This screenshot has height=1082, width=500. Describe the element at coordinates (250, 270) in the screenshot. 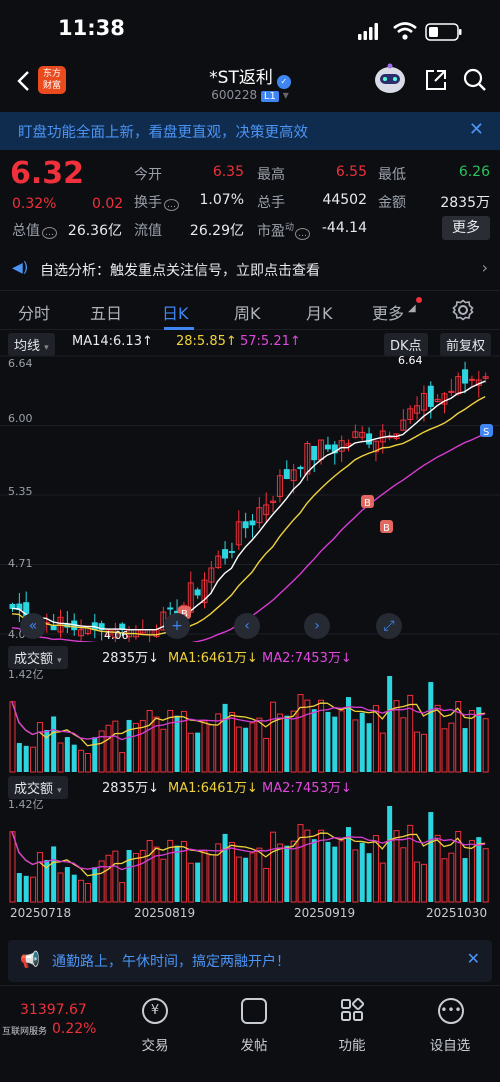

I see `analysis-tip: ◀) 自选分析：触发重点关注信号，立即点击查看 ›` at that location.